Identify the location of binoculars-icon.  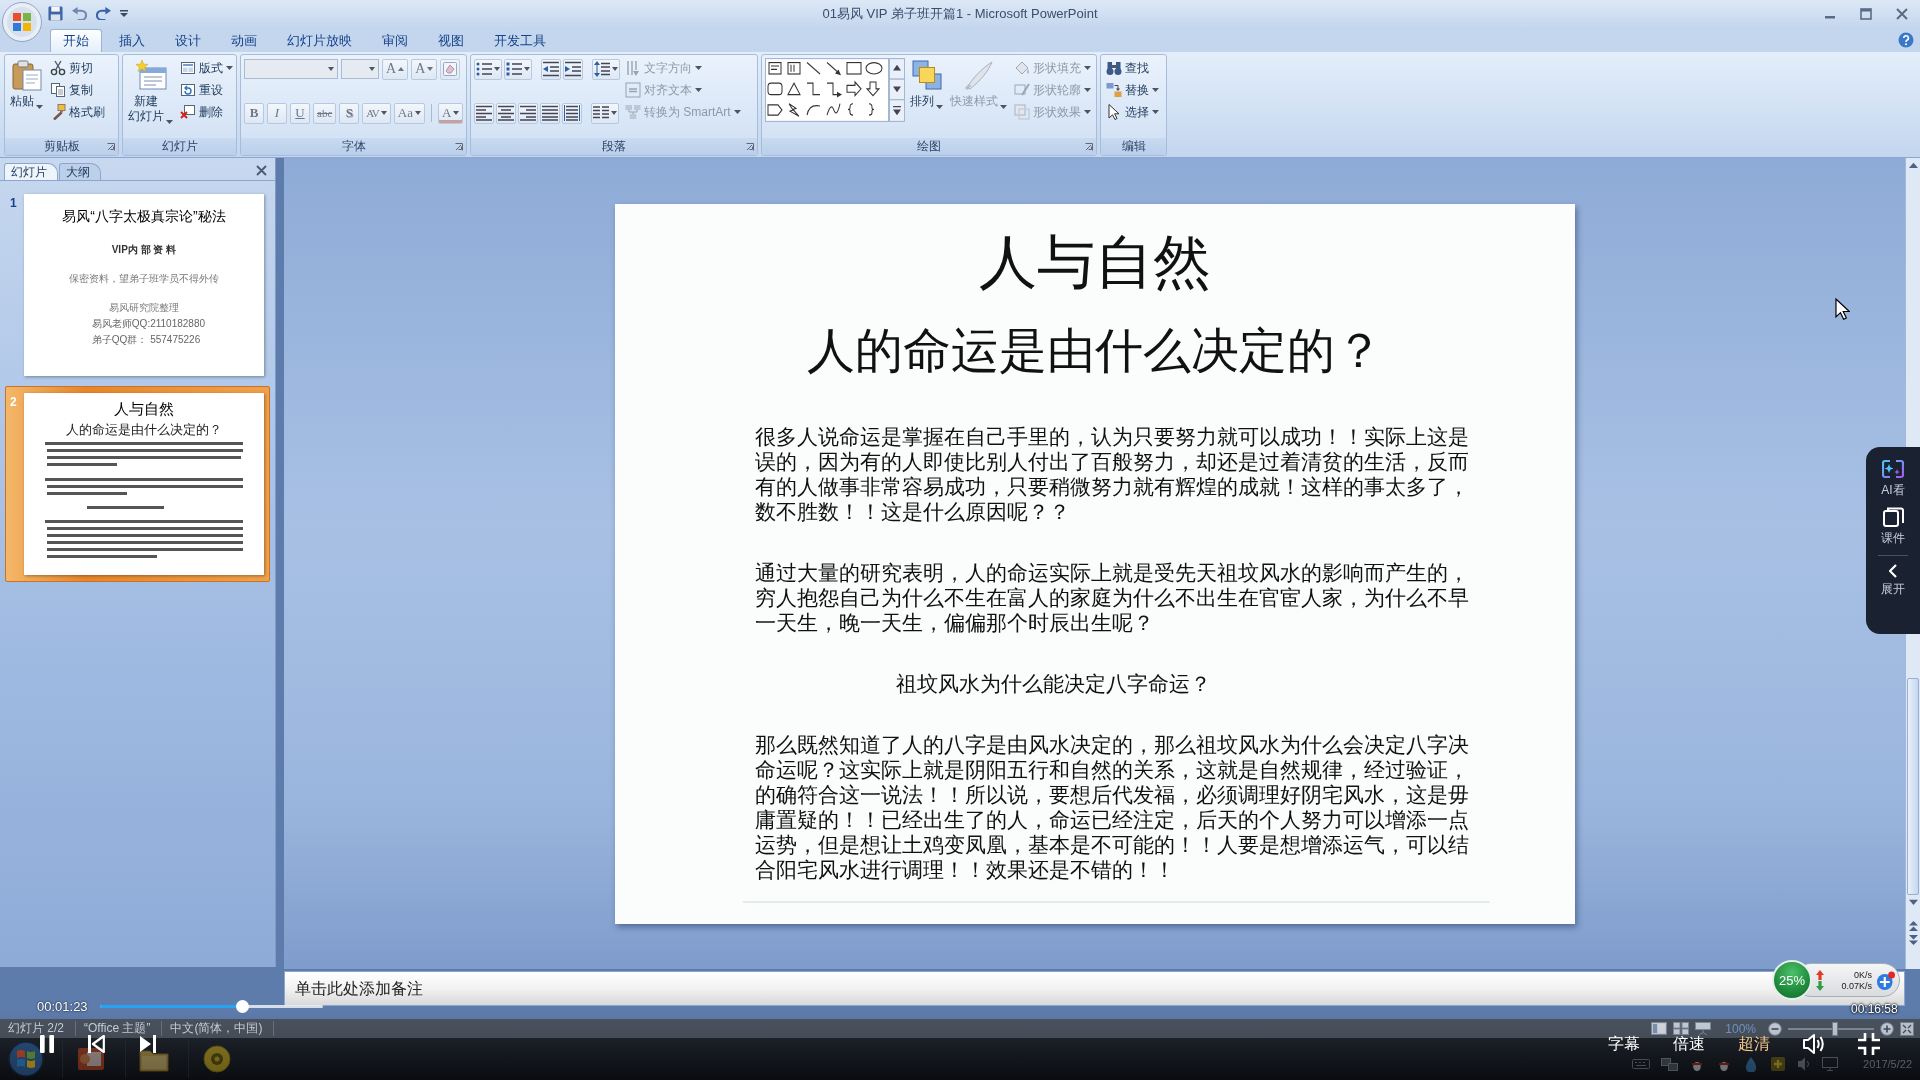
(1114, 68).